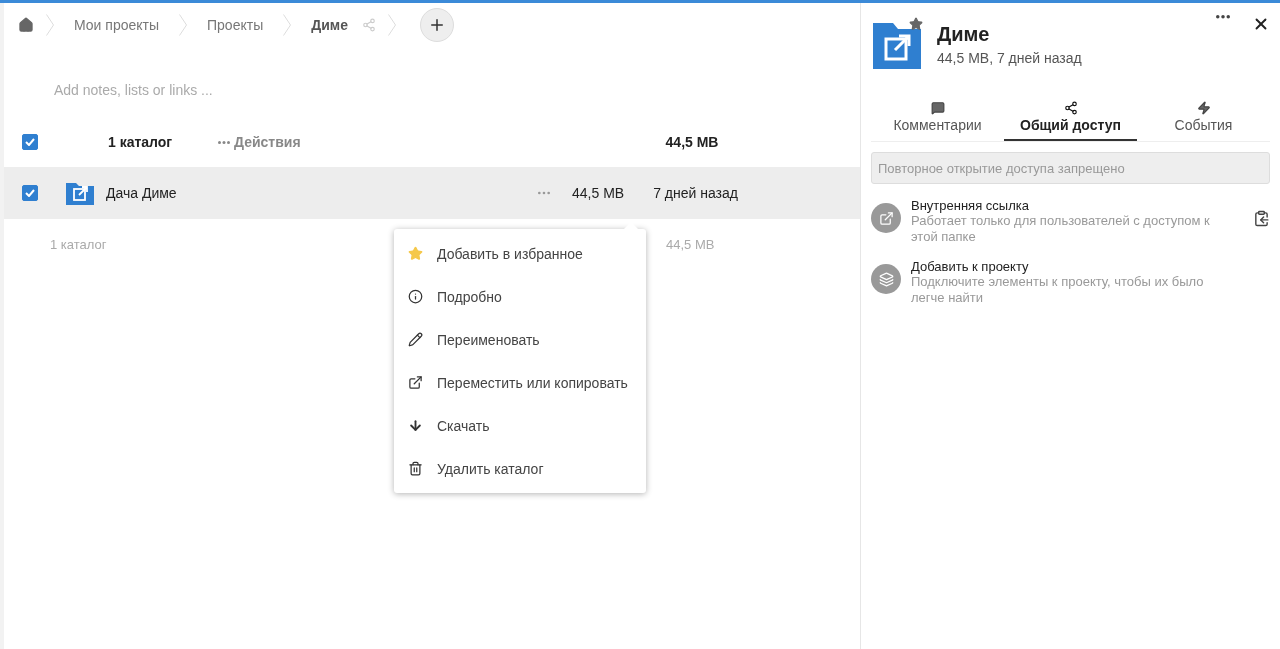  I want to click on menu-item: Переименовать, so click(520, 339).